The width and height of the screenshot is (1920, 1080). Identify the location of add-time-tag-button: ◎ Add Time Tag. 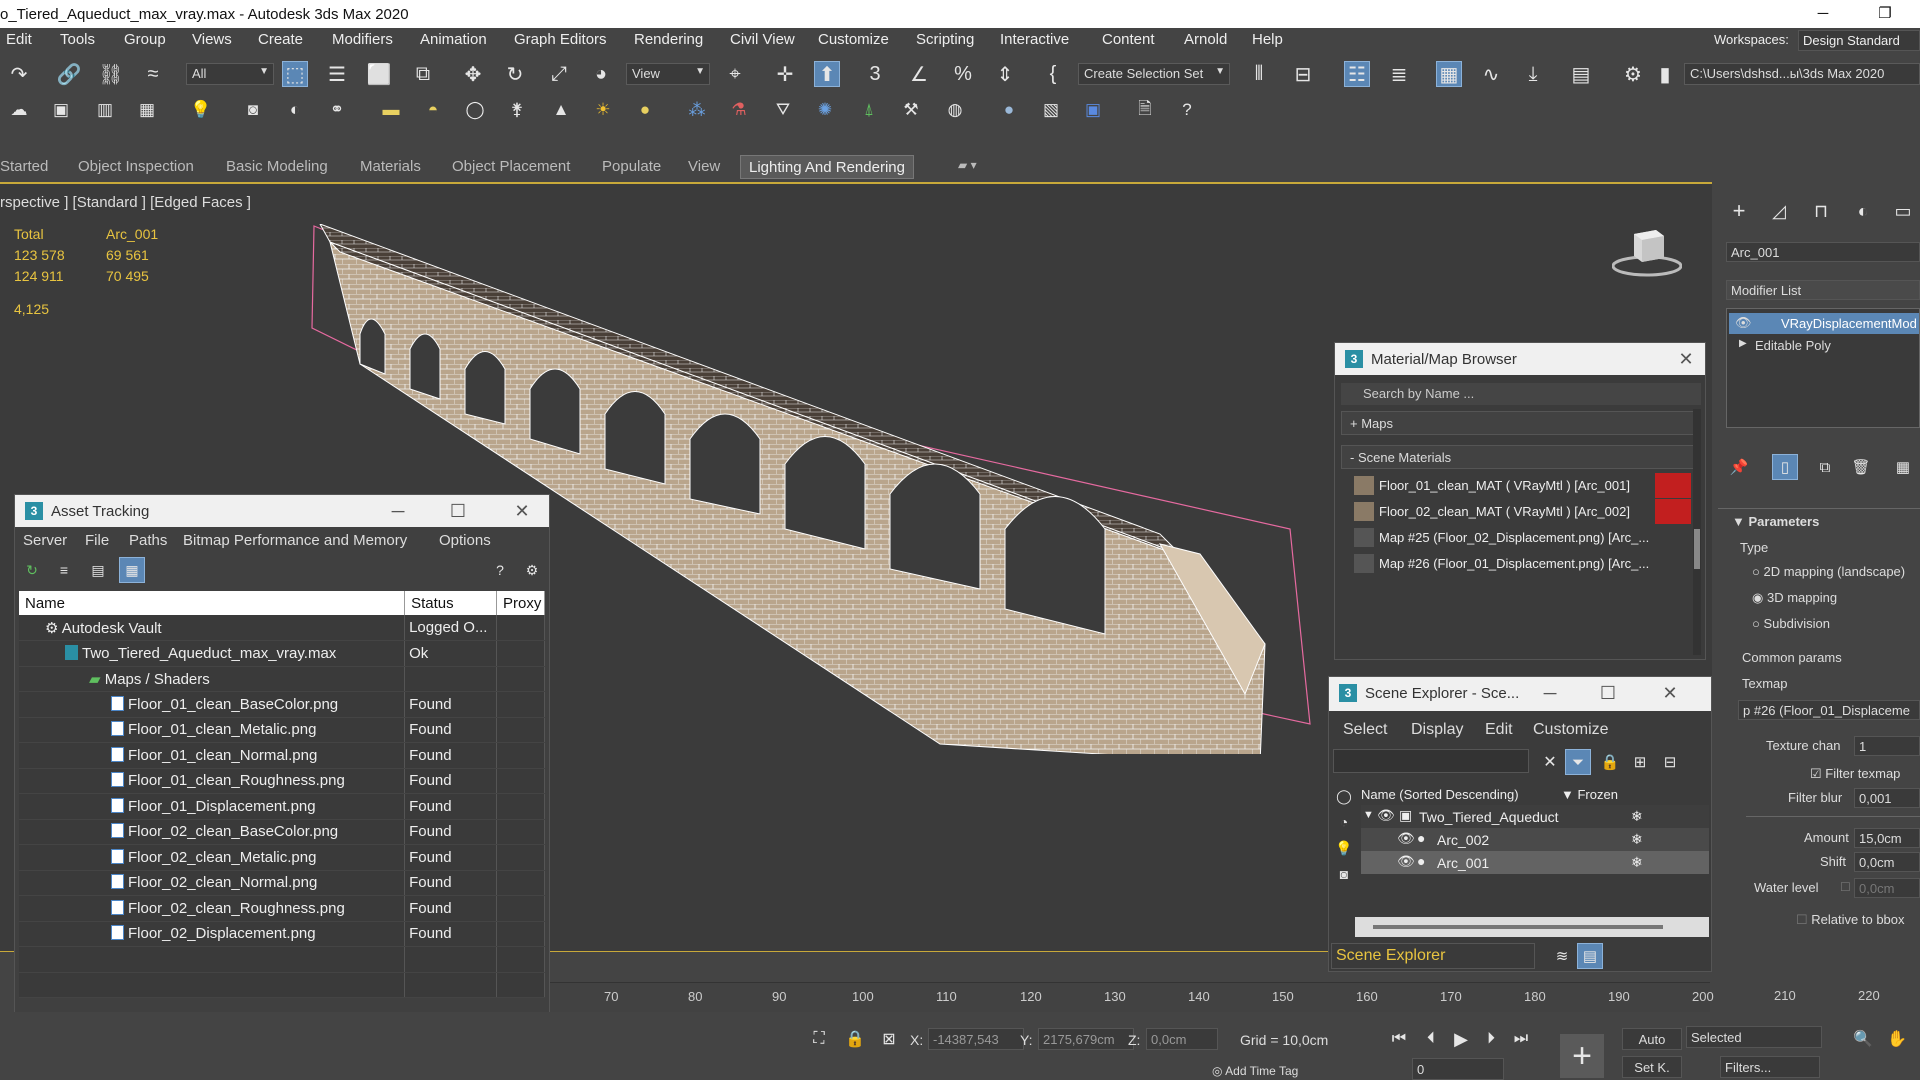
(1255, 1071).